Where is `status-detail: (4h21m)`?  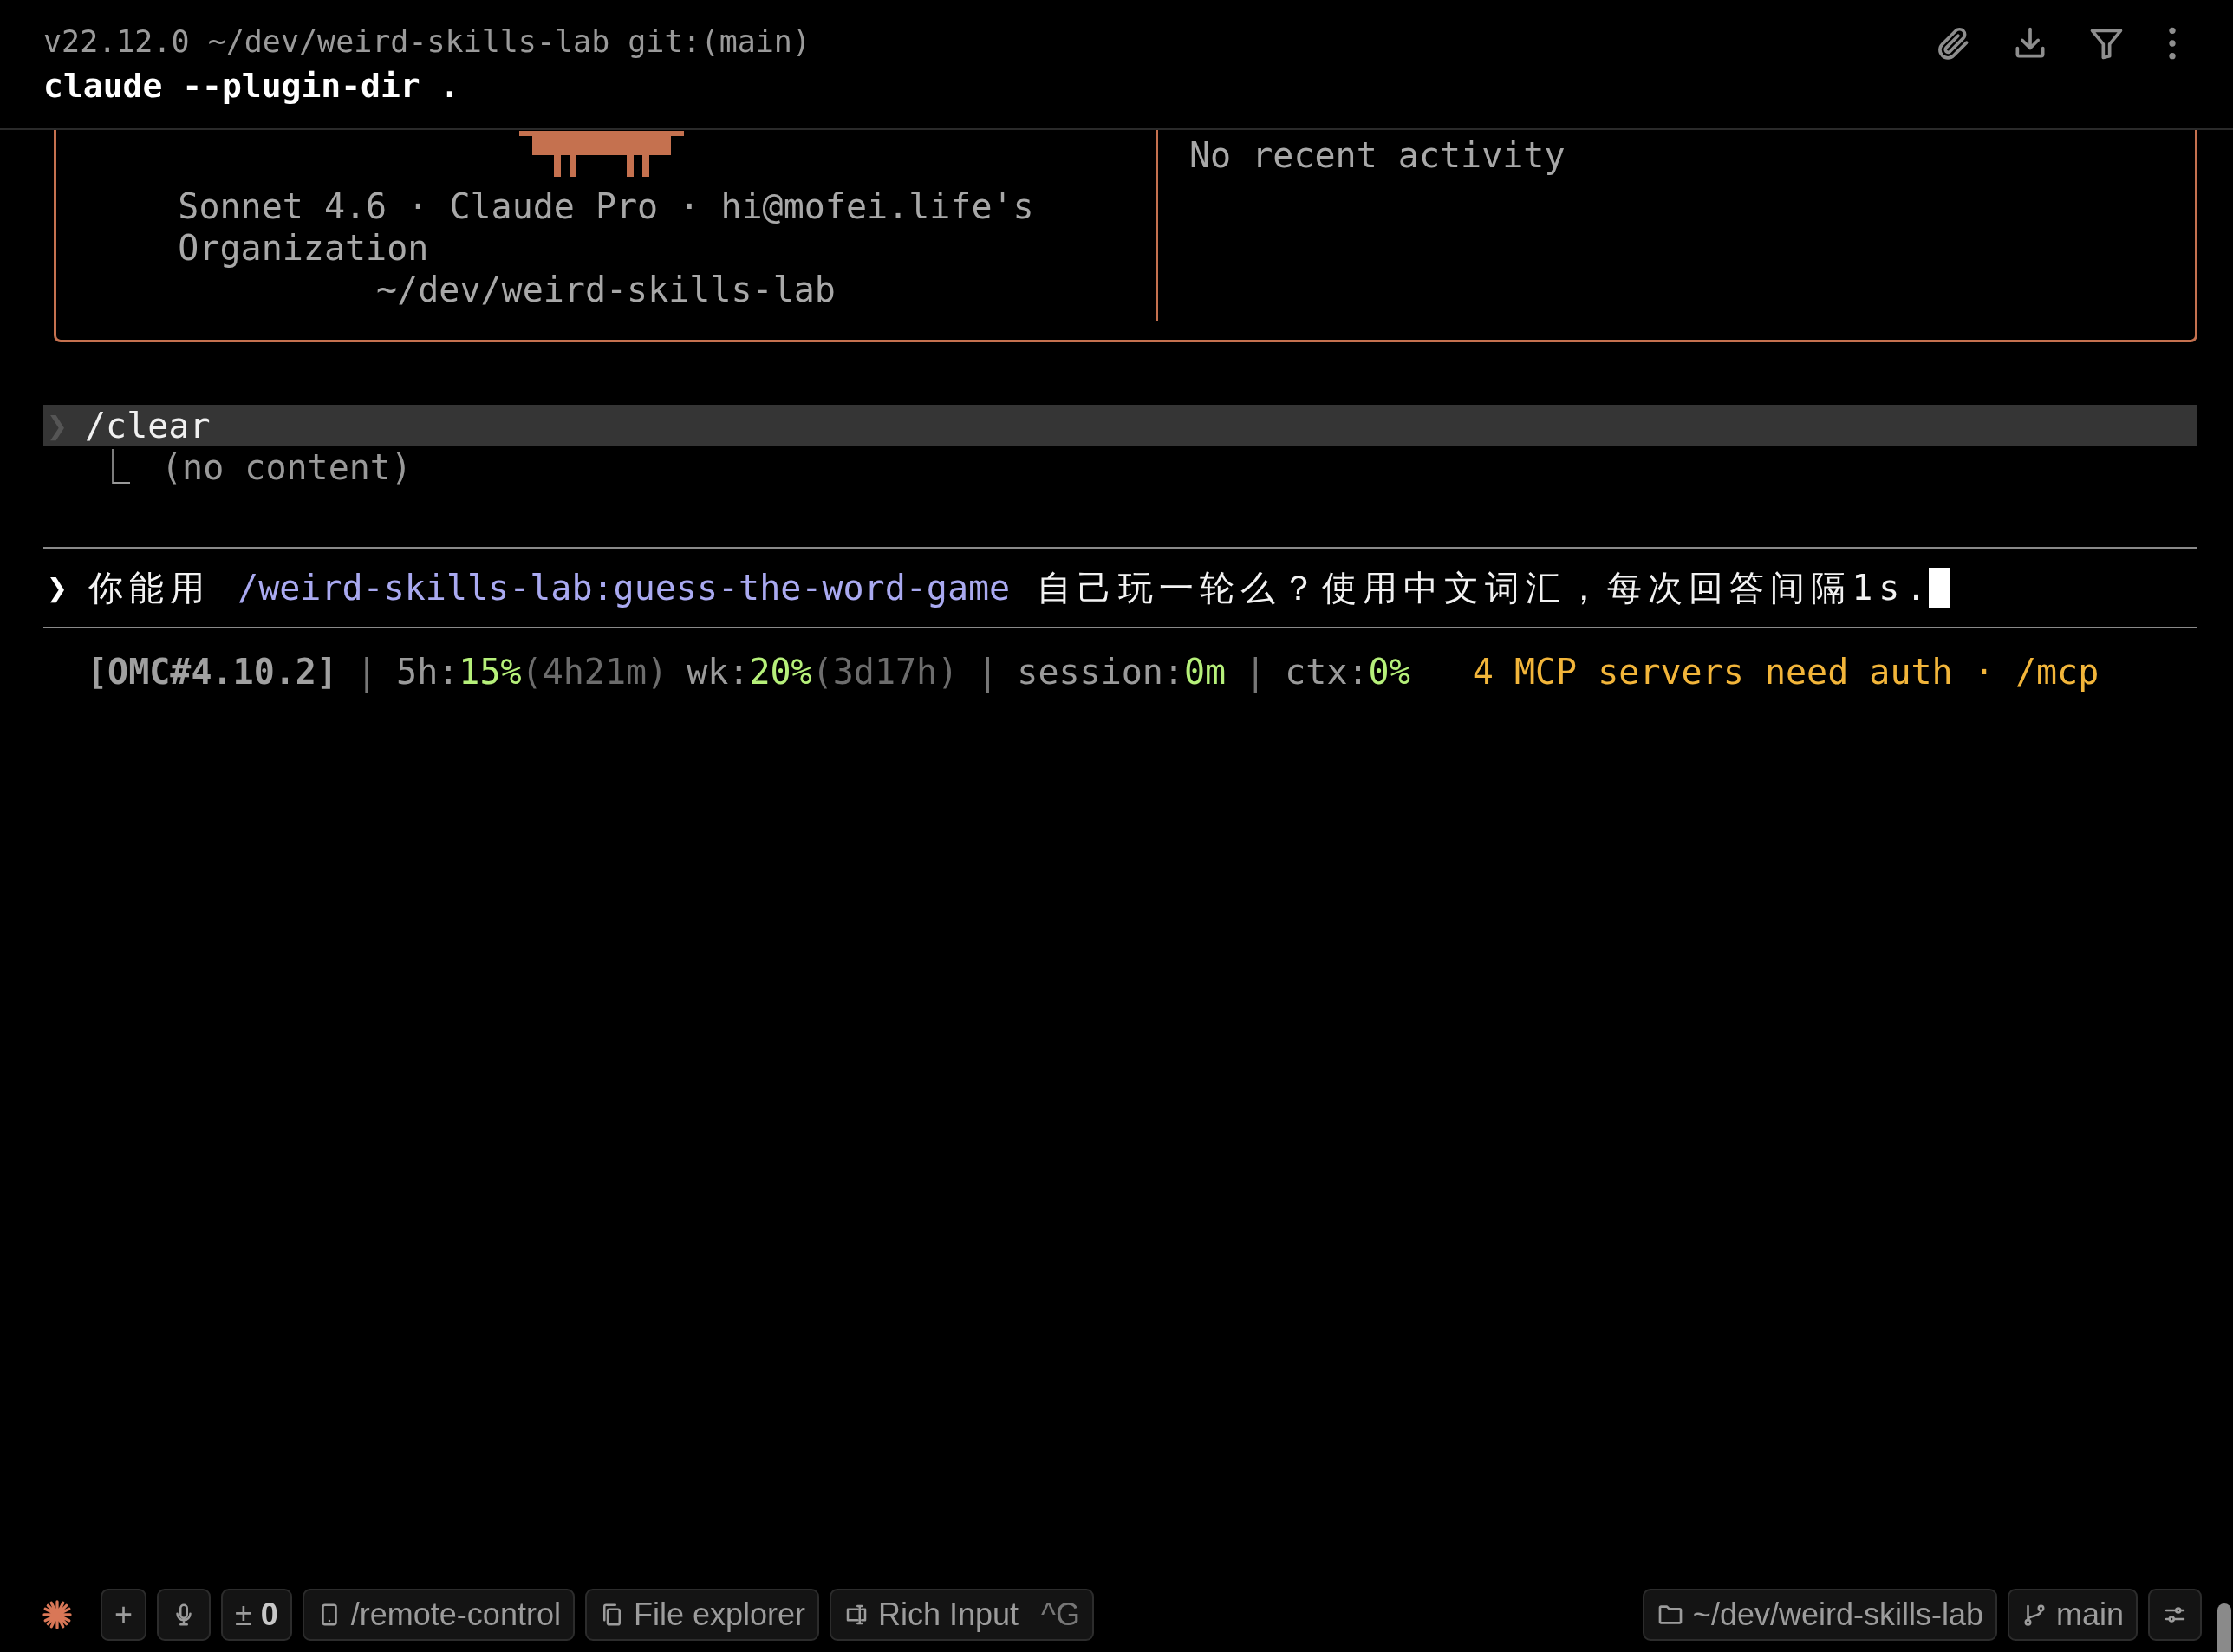 status-detail: (4h21m) is located at coordinates (595, 672).